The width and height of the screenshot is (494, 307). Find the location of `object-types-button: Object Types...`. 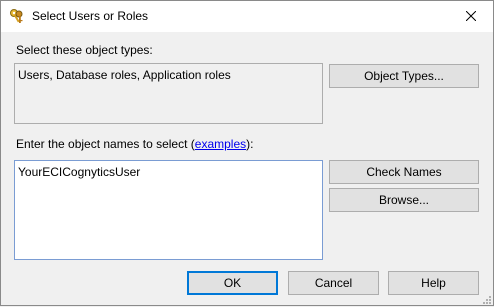

object-types-button: Object Types... is located at coordinates (404, 76).